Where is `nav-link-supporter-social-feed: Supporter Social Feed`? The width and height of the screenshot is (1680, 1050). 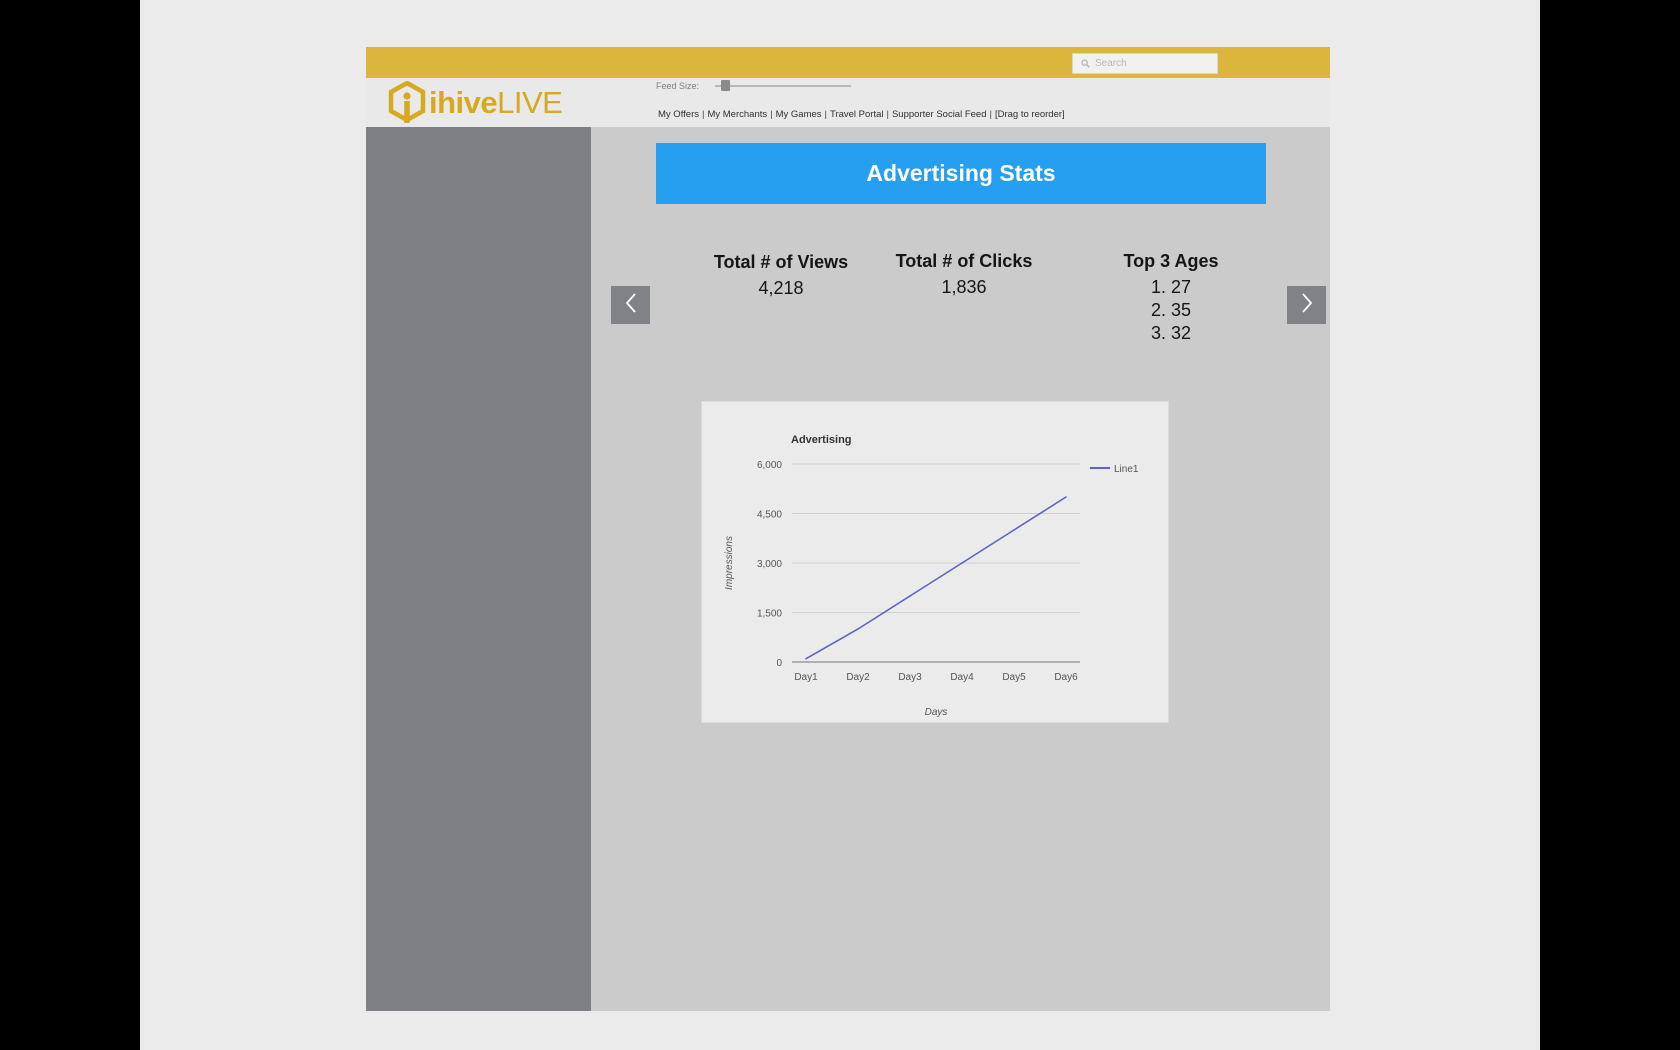 nav-link-supporter-social-feed: Supporter Social Feed is located at coordinates (939, 114).